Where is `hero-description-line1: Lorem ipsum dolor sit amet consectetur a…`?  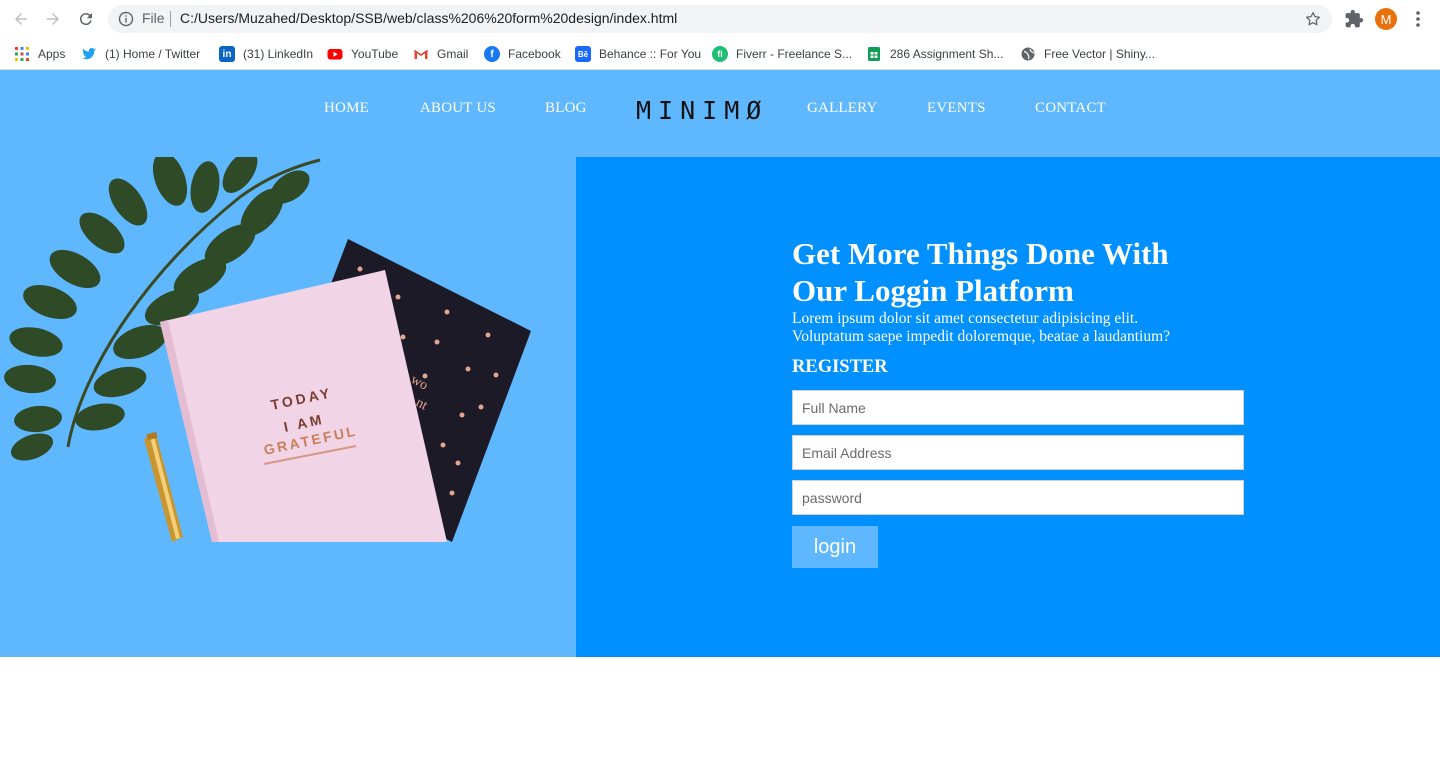 hero-description-line1: Lorem ipsum dolor sit amet consectetur a… is located at coordinates (965, 318).